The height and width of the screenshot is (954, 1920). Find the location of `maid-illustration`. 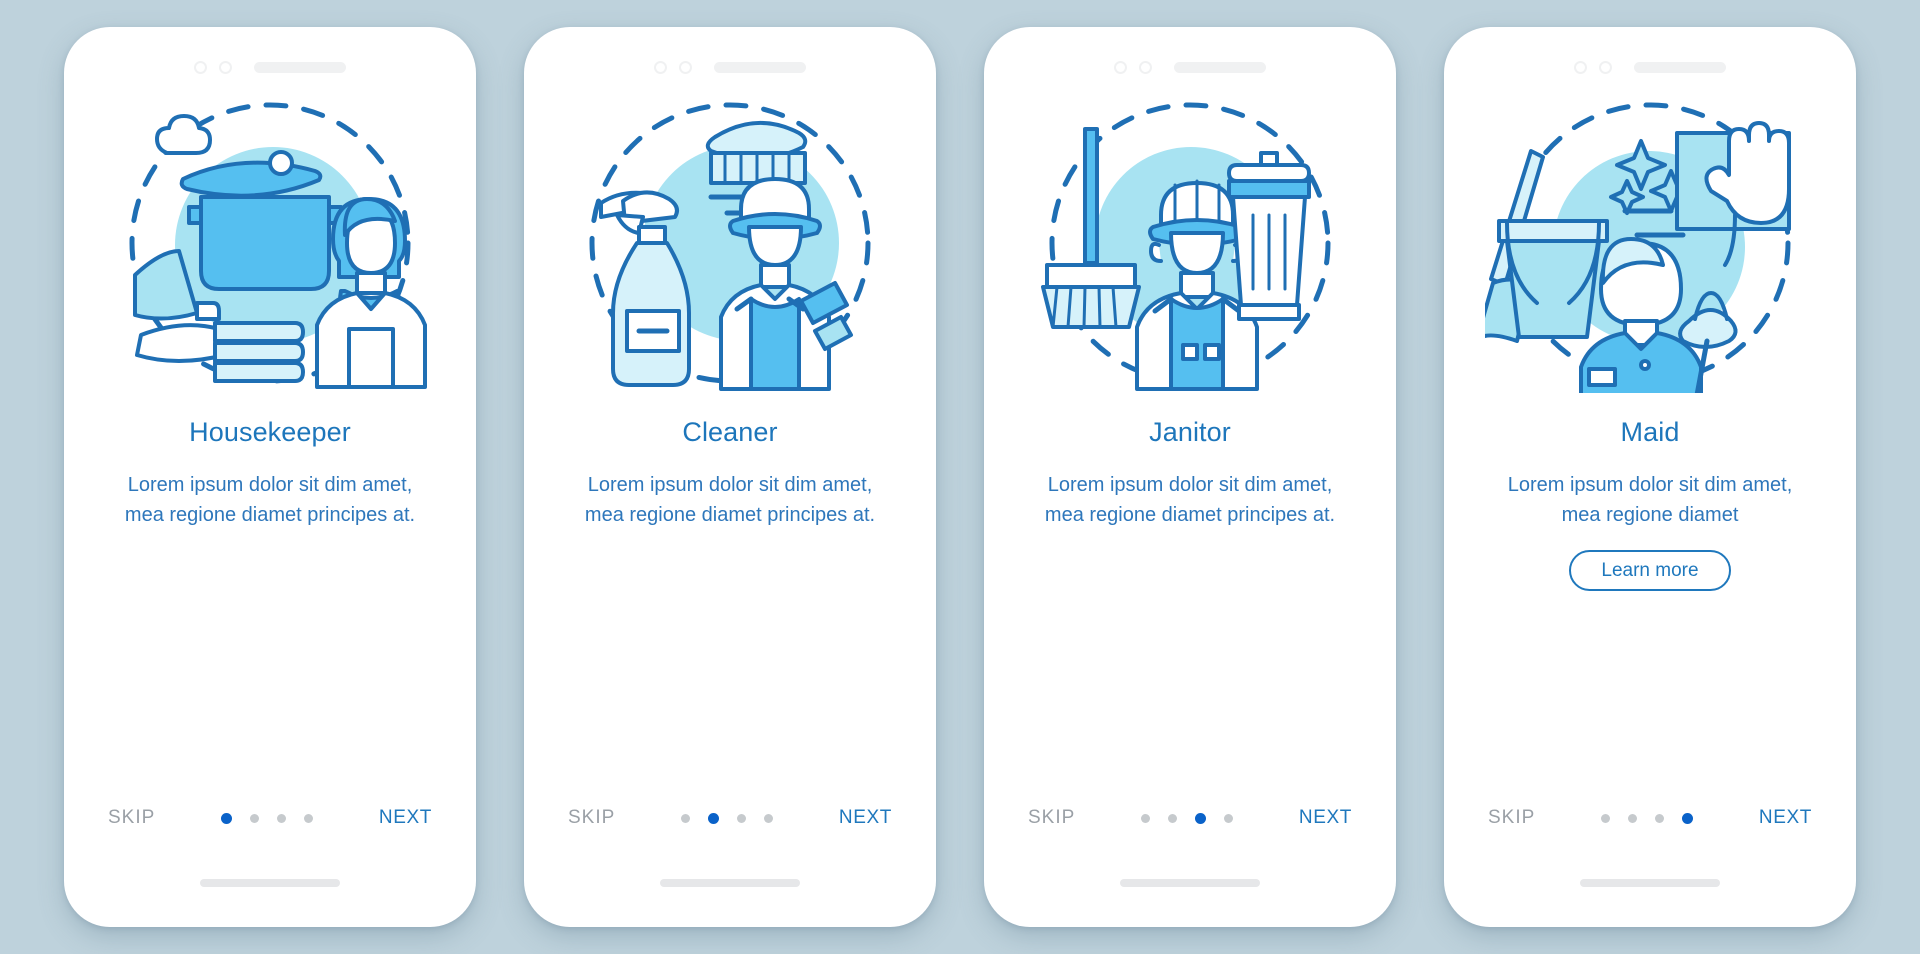

maid-illustration is located at coordinates (1650, 243).